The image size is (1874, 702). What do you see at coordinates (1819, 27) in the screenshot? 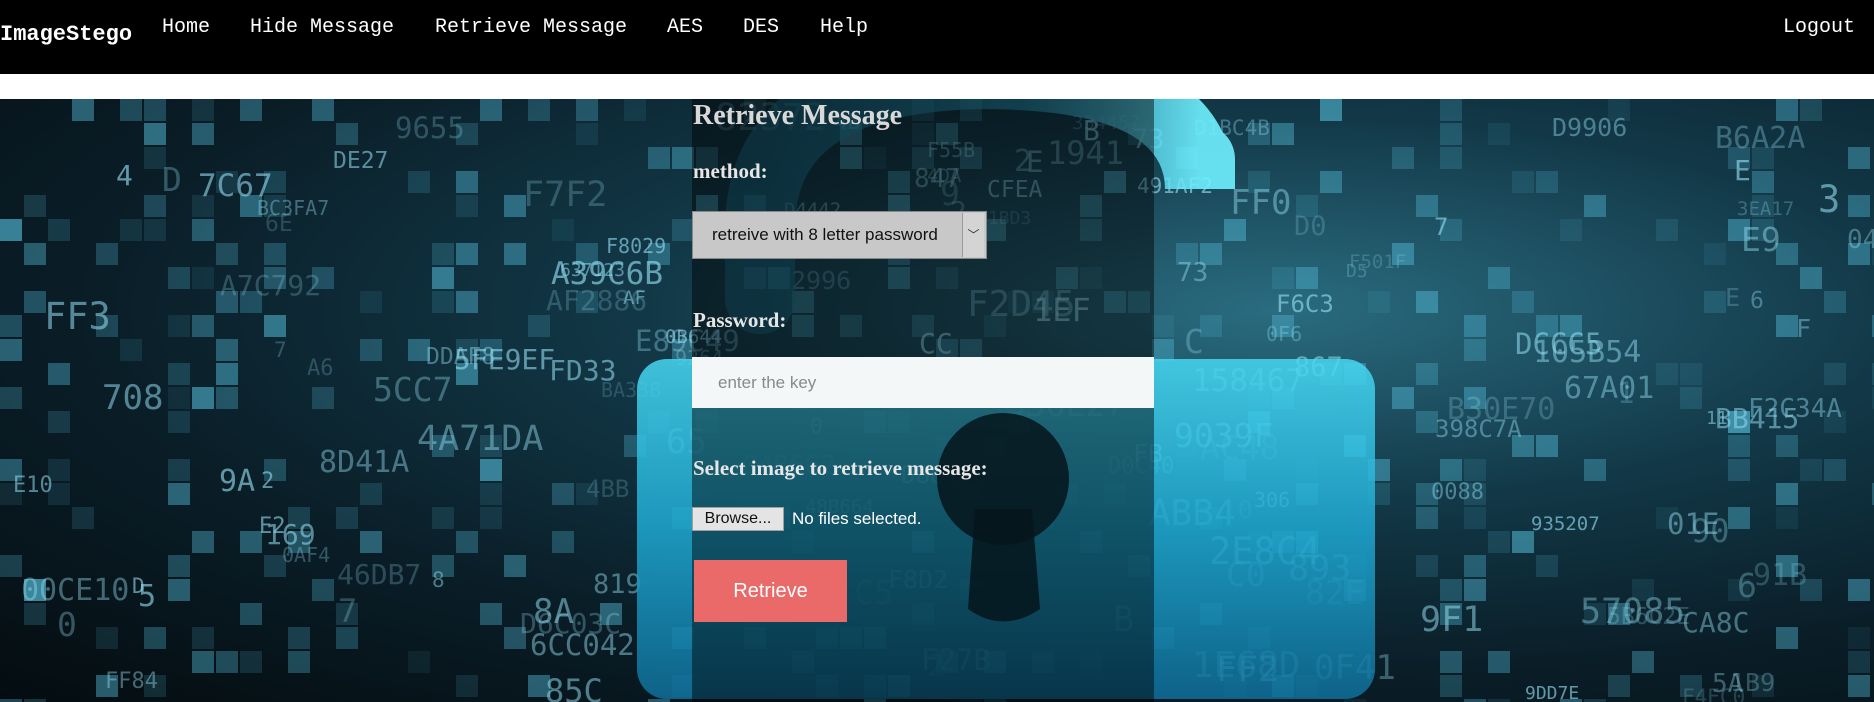
I see `logout-link: Logout` at bounding box center [1819, 27].